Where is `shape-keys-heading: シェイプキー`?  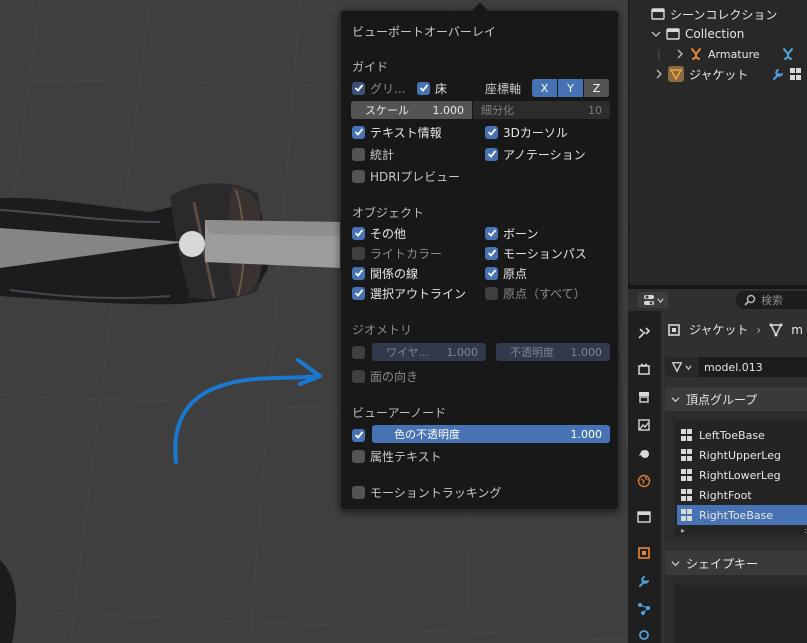 shape-keys-heading: シェイプキー is located at coordinates (722, 563).